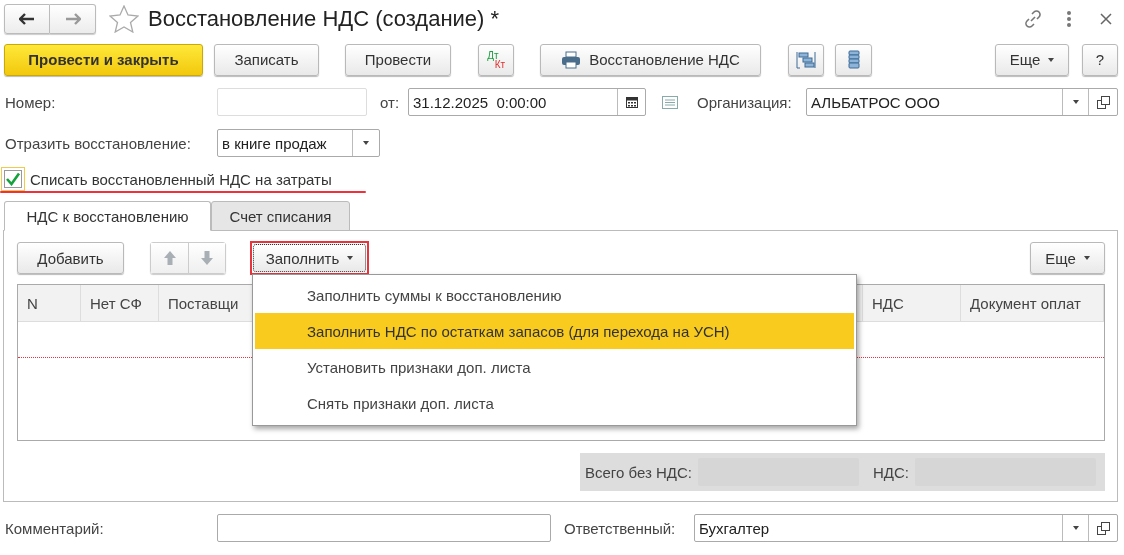 This screenshot has height=555, width=1124. I want to click on link-icon, so click(1033, 19).